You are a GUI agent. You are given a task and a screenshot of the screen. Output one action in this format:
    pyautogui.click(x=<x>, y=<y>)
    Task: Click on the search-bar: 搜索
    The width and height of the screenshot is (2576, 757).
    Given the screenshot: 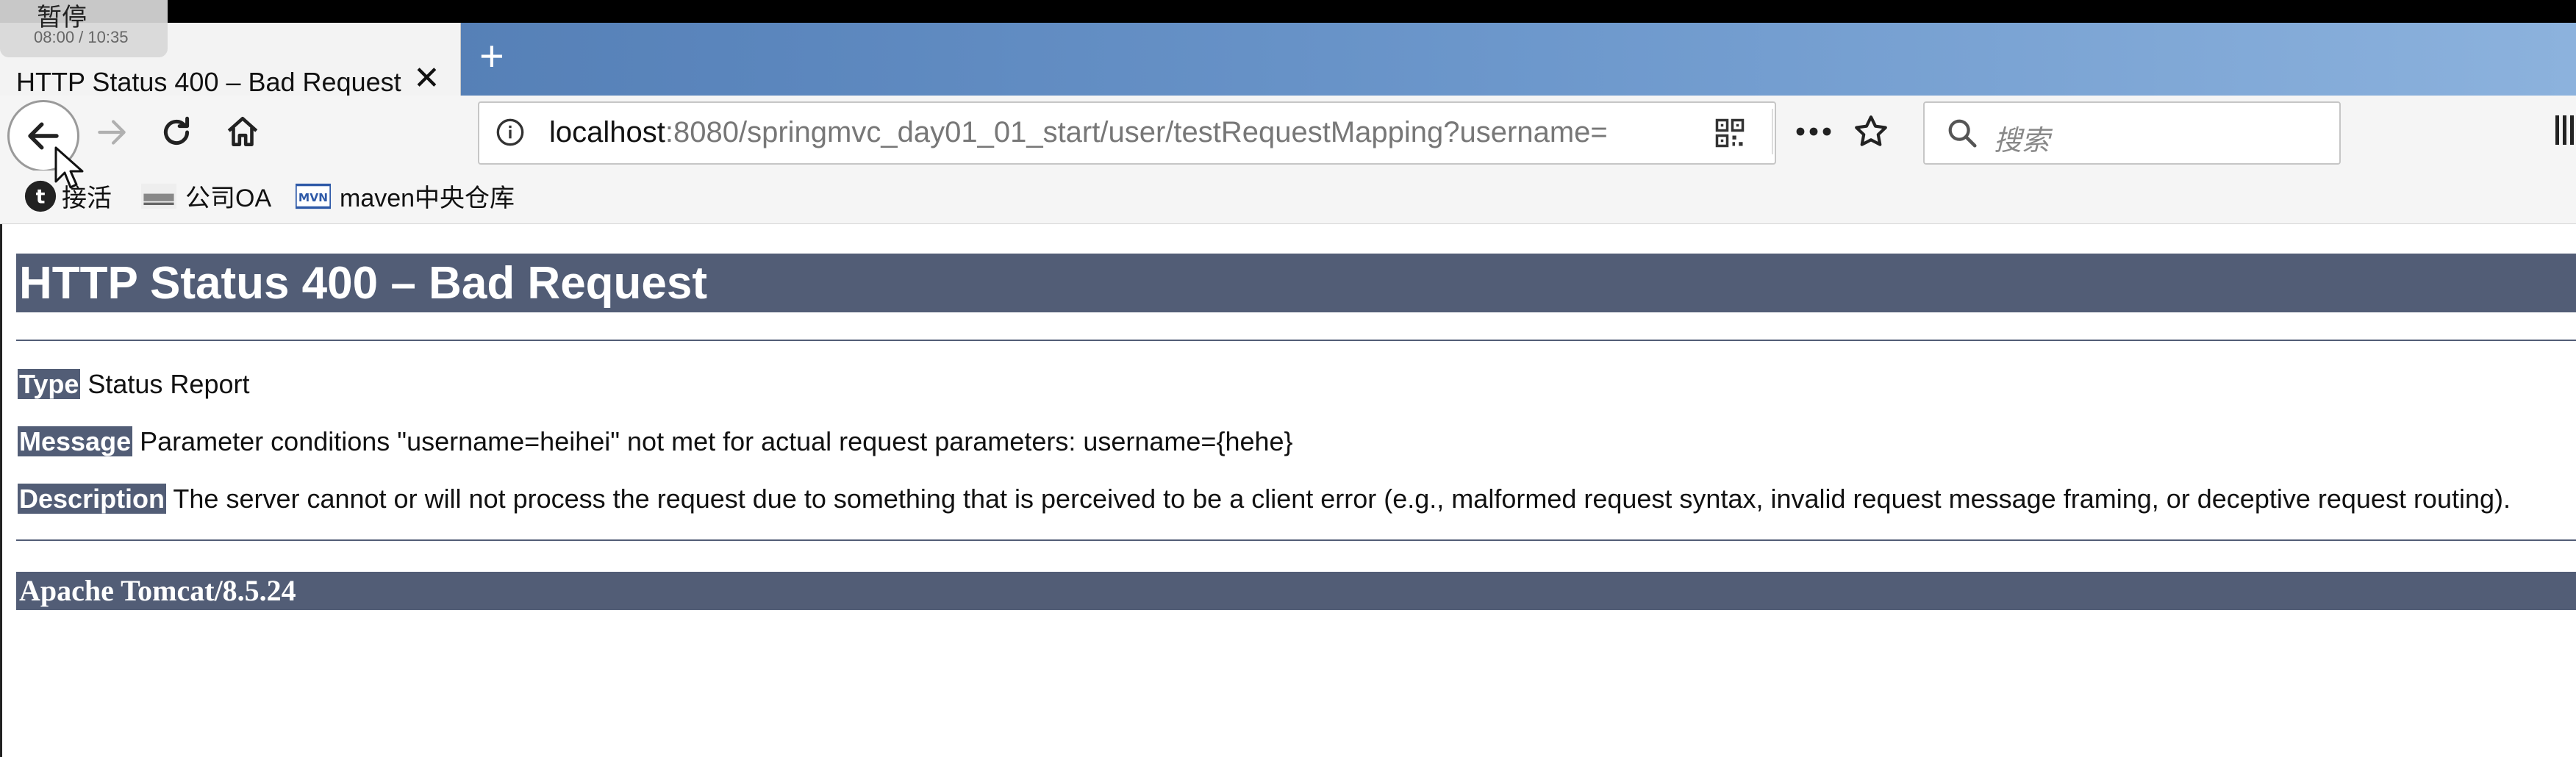 What is the action you would take?
    pyautogui.click(x=2132, y=133)
    